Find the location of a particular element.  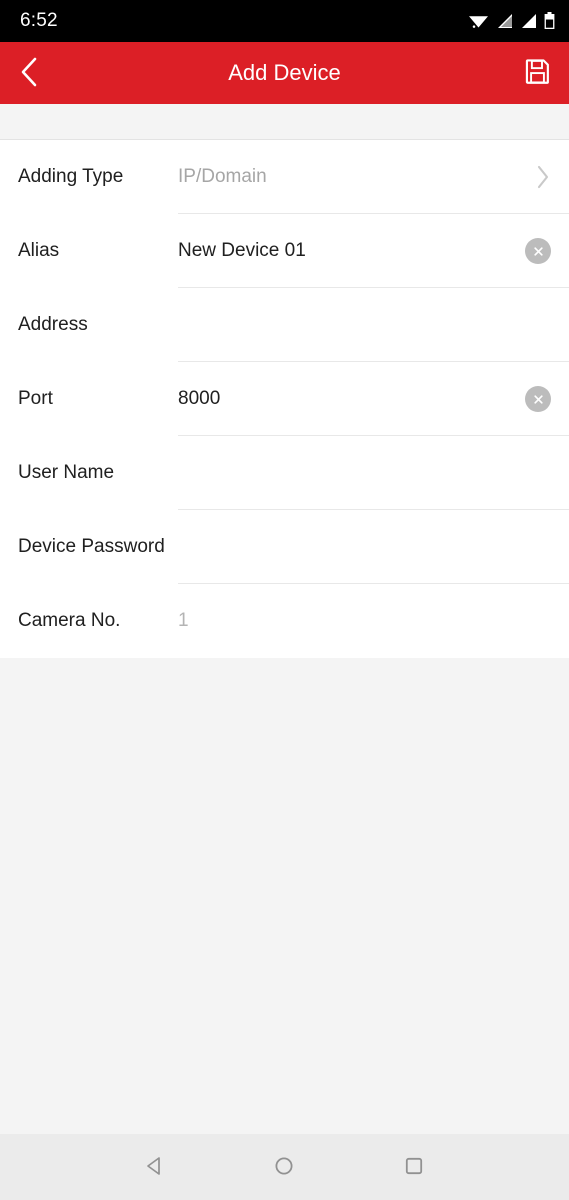

row-label: Alias is located at coordinates (39, 251).